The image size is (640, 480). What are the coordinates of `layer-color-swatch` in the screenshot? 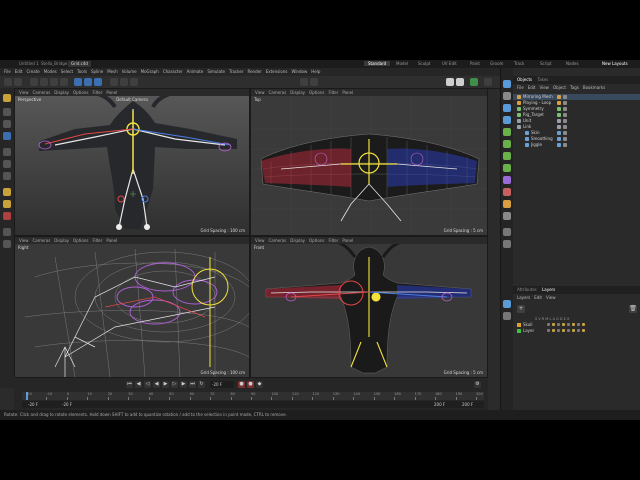 It's located at (519, 331).